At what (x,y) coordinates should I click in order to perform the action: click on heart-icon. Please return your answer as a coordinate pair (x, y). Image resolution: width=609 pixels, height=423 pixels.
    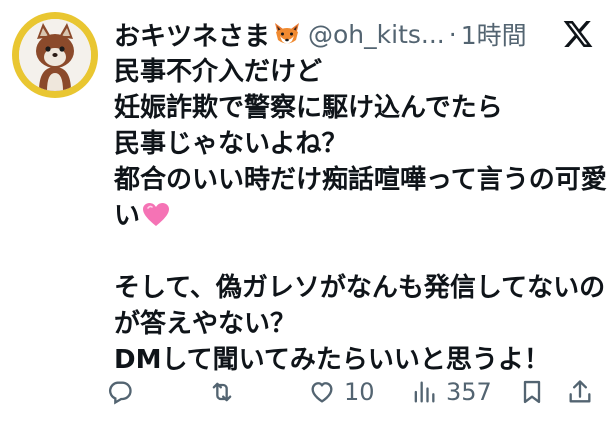
    Looking at the image, I should click on (322, 392).